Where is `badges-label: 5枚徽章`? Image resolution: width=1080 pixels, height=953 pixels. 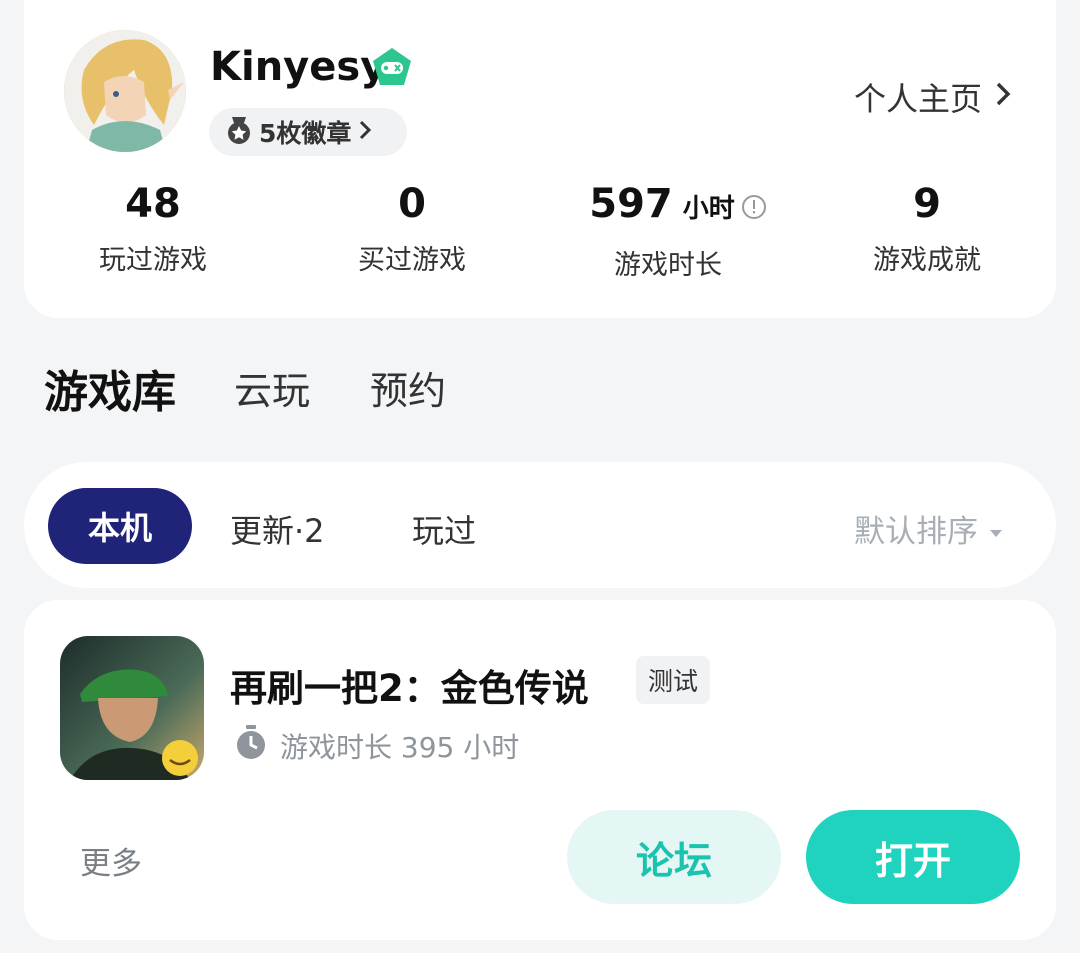
badges-label: 5枚徽章 is located at coordinates (305, 133).